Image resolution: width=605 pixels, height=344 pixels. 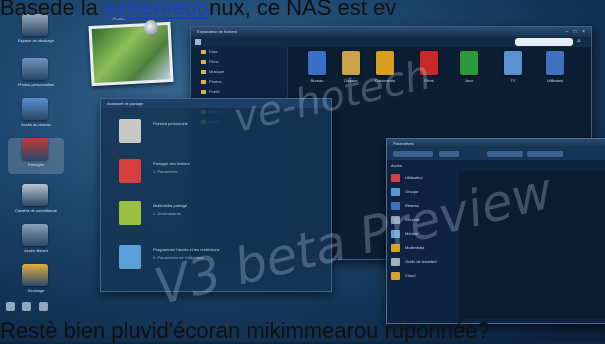 I want to click on monitor-icon, so click(x=513, y=63).